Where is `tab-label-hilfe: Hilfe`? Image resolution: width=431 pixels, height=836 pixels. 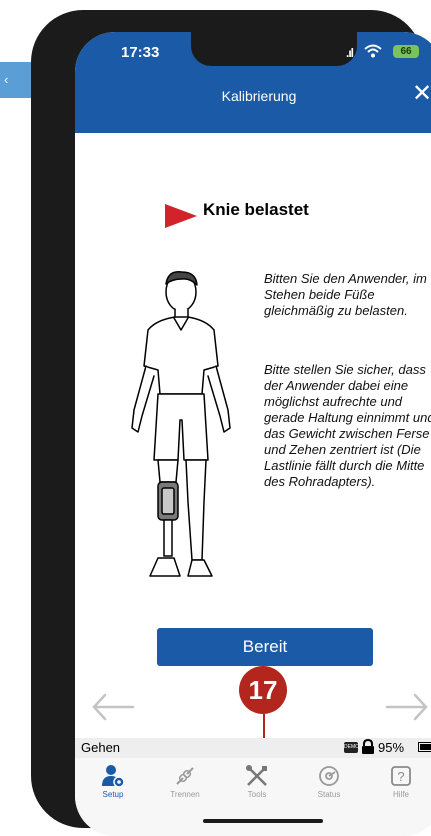
tab-label-hilfe: Hilfe is located at coordinates (400, 794).